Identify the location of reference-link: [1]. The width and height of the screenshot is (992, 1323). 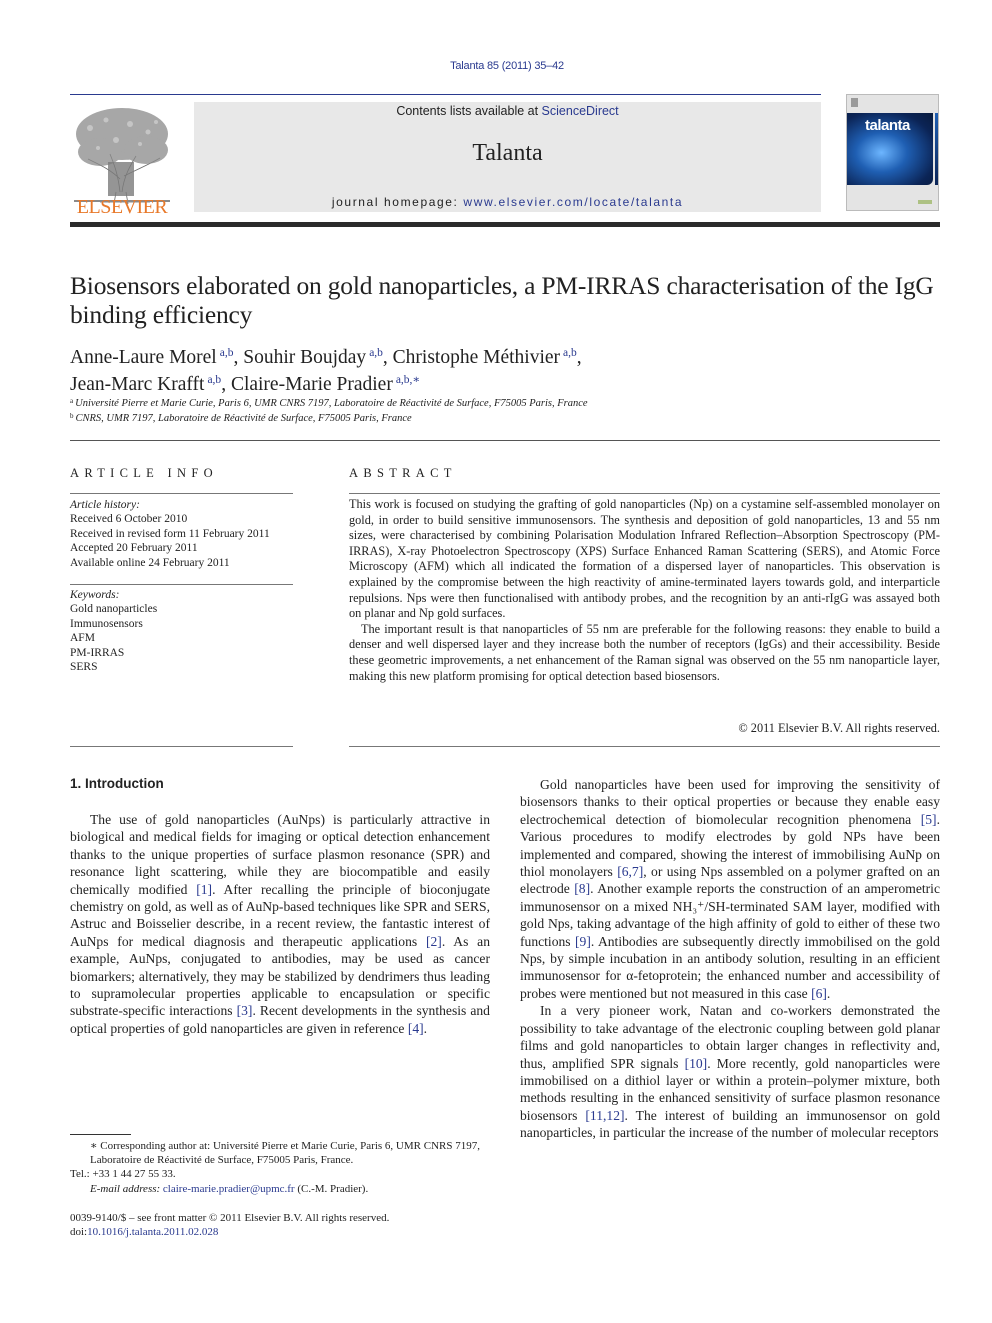
(204, 889).